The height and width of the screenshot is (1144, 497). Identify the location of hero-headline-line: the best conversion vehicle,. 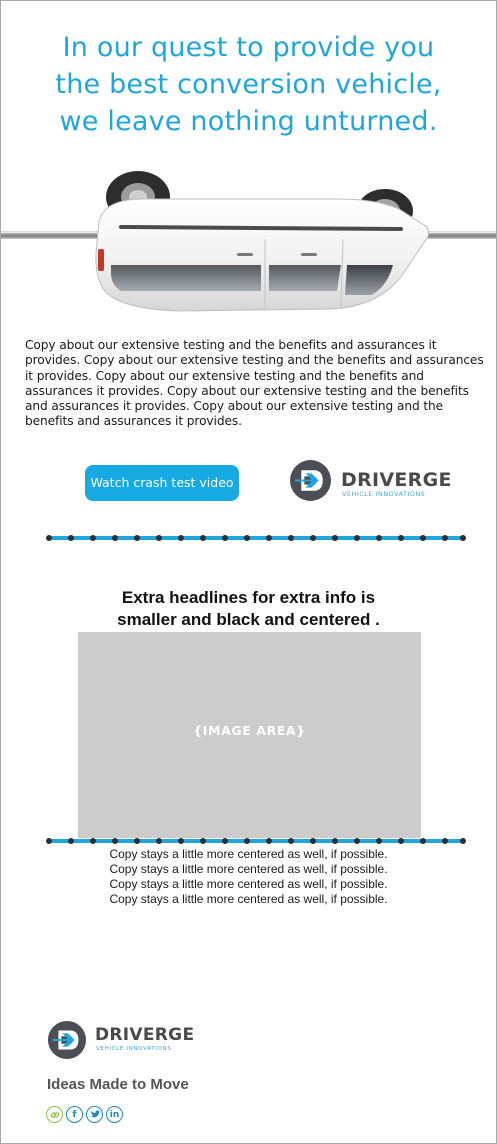
(248, 84).